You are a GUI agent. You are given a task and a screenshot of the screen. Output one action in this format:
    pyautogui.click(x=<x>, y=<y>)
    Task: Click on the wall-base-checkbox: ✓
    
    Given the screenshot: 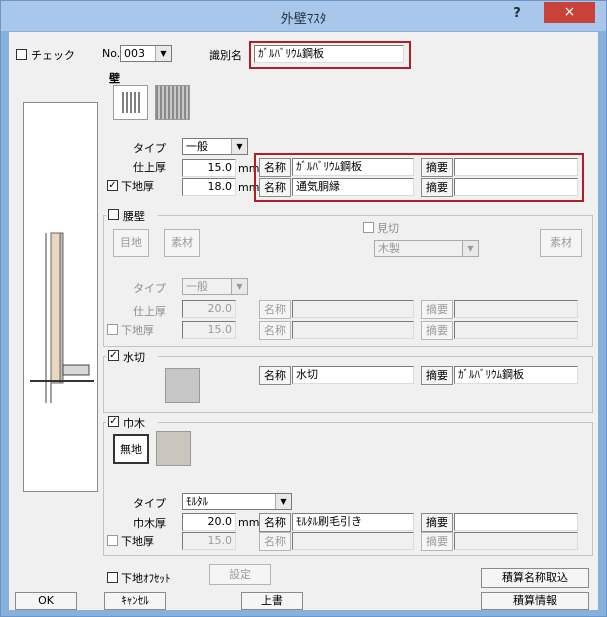 What is the action you would take?
    pyautogui.click(x=112, y=185)
    